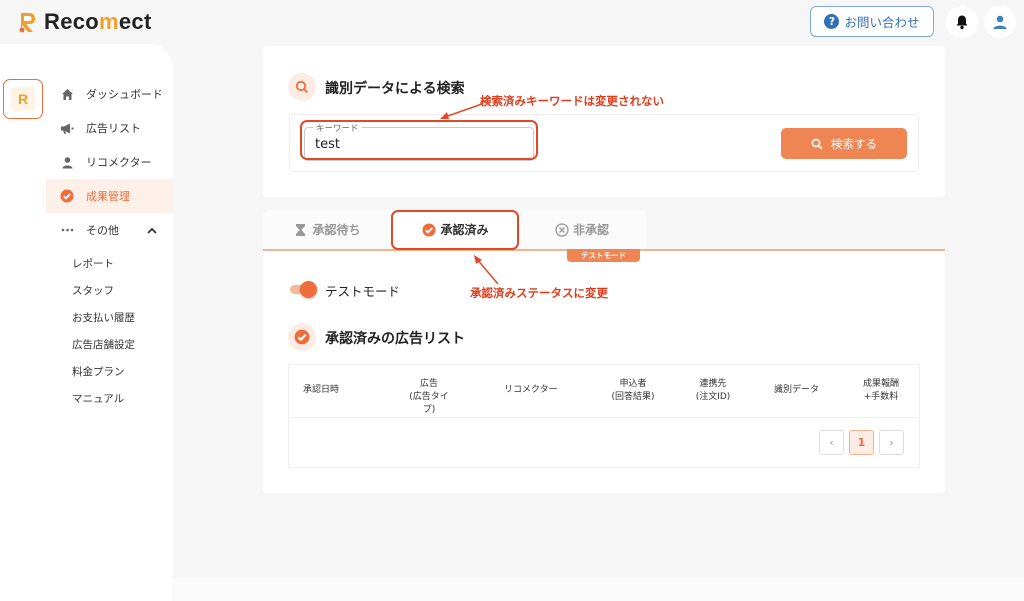 The image size is (1024, 601). What do you see at coordinates (124, 94) in the screenshot?
I see `sidebar-item-label: ダッシュボード` at bounding box center [124, 94].